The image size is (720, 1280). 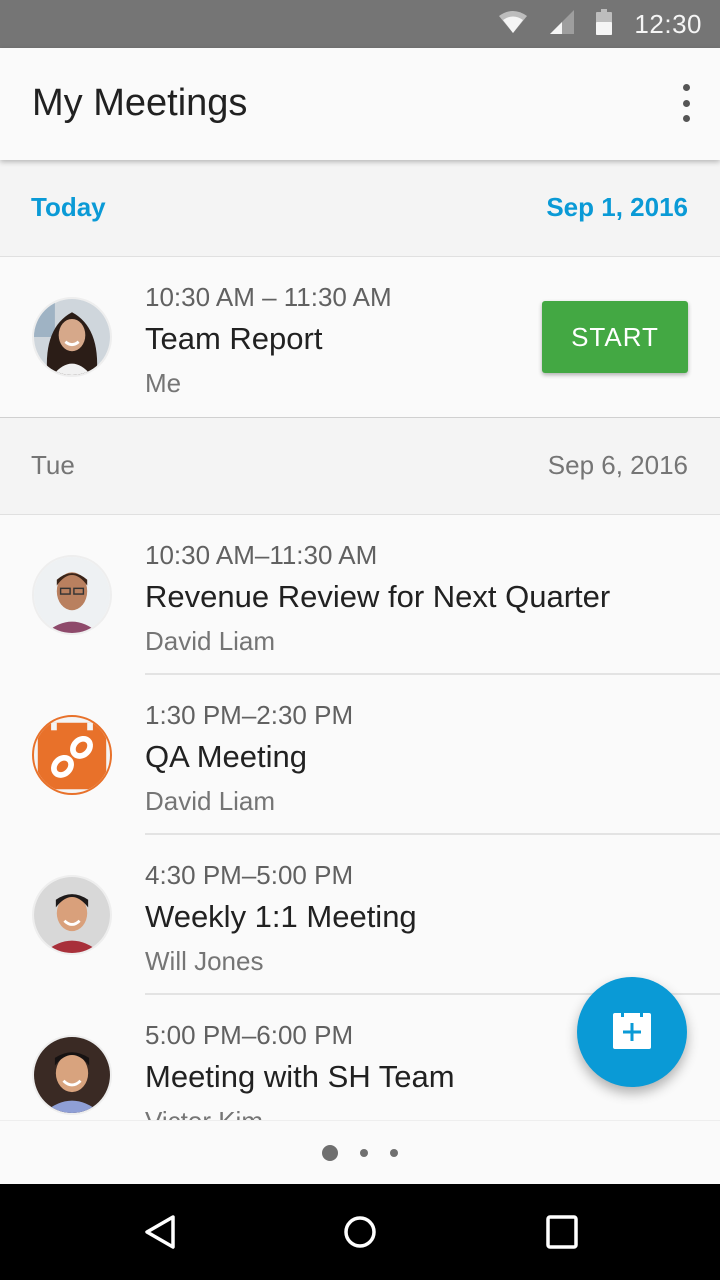 I want to click on meeting-title: Revenue Review for Next Quarter, so click(x=378, y=596).